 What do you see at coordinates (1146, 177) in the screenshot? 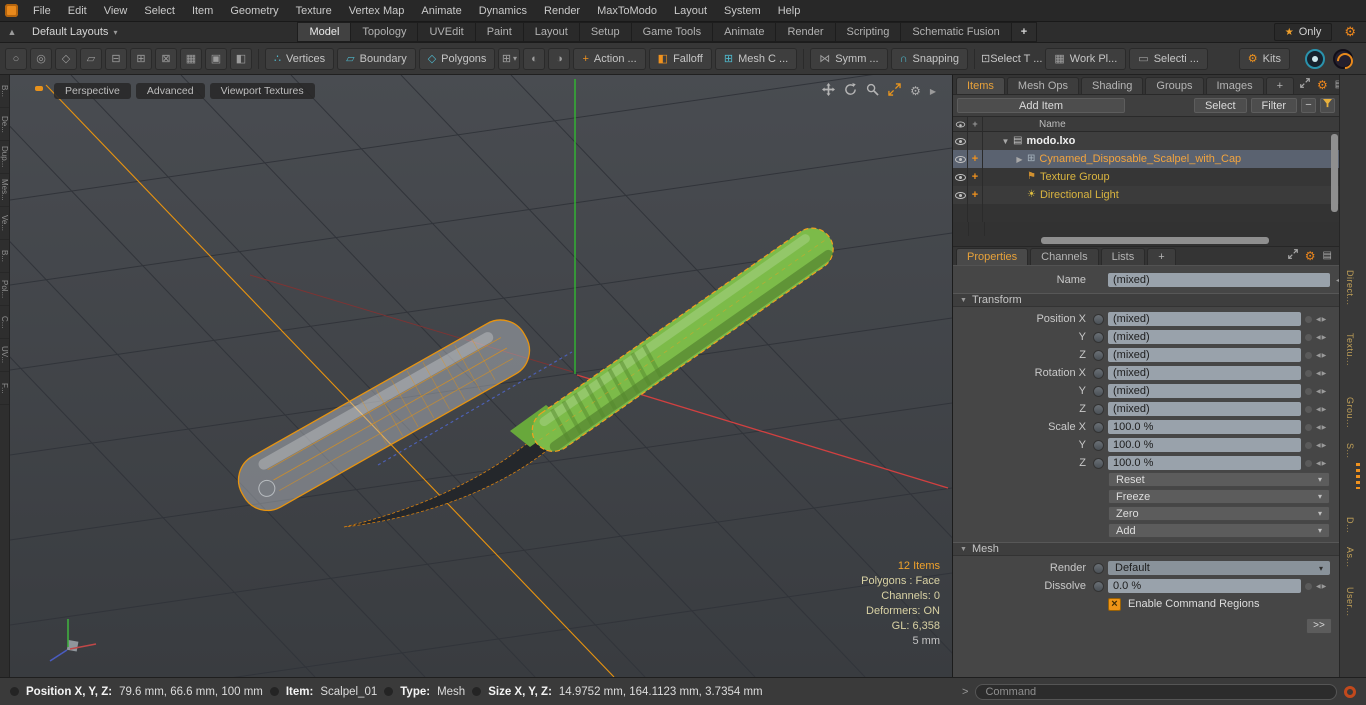
I see `tree-row-texture-group: + ⚑ Texture Group` at bounding box center [1146, 177].